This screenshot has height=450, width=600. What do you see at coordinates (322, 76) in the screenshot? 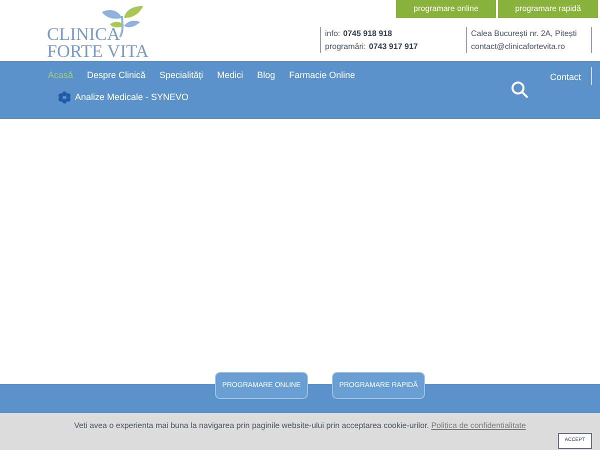
I see `nav-link: Farmacie Online` at bounding box center [322, 76].